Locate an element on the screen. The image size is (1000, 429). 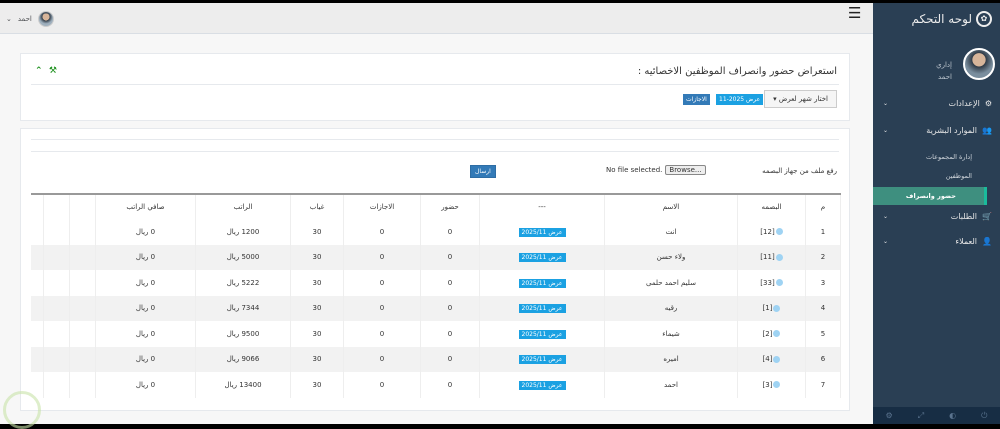
sidebar-subitem-employees: الموظفين is located at coordinates (936, 176).